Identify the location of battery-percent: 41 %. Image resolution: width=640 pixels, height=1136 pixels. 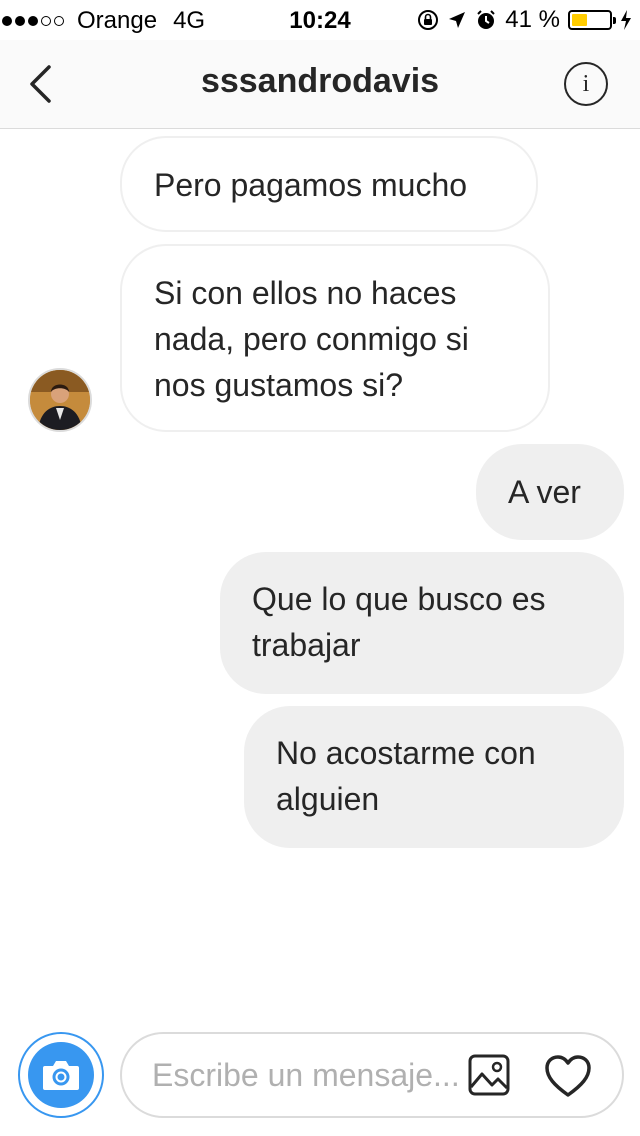
(532, 19).